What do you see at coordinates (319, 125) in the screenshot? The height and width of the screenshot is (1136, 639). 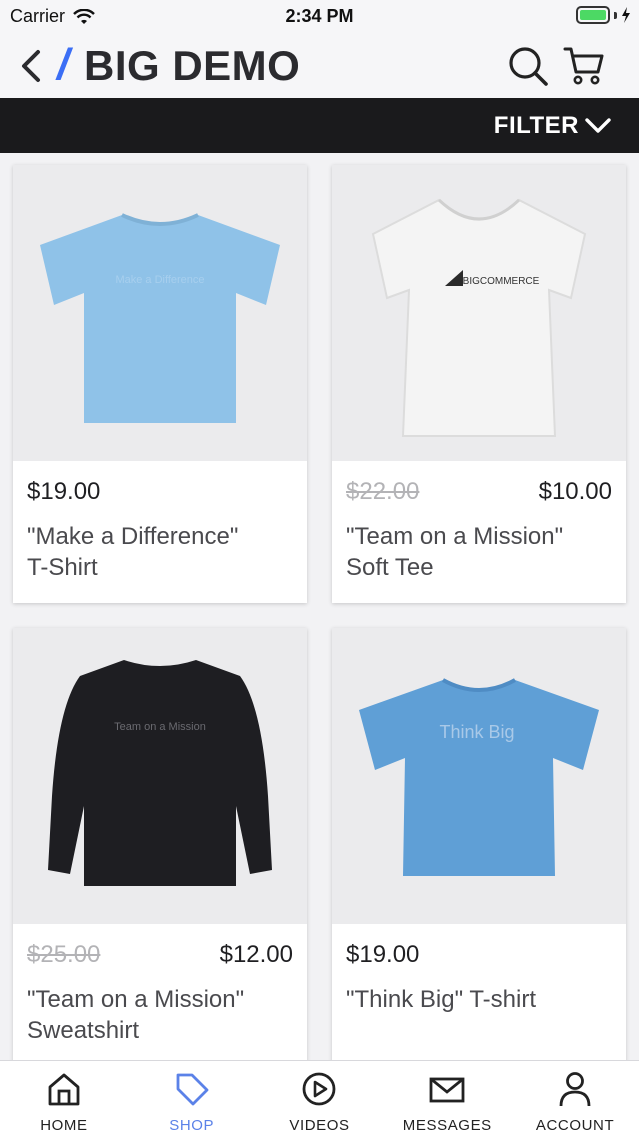 I see `filter-bar: FILTER` at bounding box center [319, 125].